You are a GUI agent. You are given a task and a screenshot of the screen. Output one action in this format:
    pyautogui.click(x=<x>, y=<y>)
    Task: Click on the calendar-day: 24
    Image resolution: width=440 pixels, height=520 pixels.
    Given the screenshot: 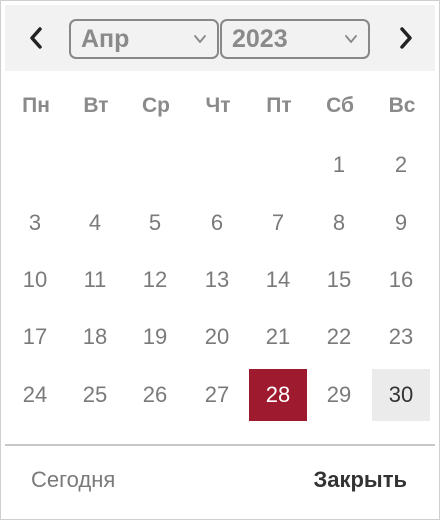 What is the action you would take?
    pyautogui.click(x=35, y=395)
    